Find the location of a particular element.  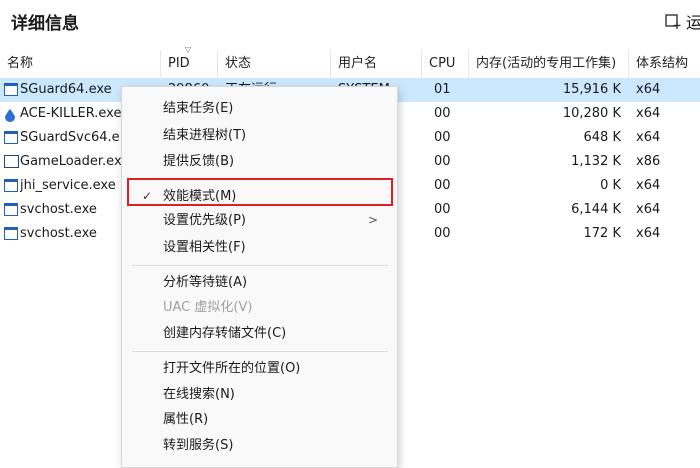

column-header-pid: PID is located at coordinates (189, 64).